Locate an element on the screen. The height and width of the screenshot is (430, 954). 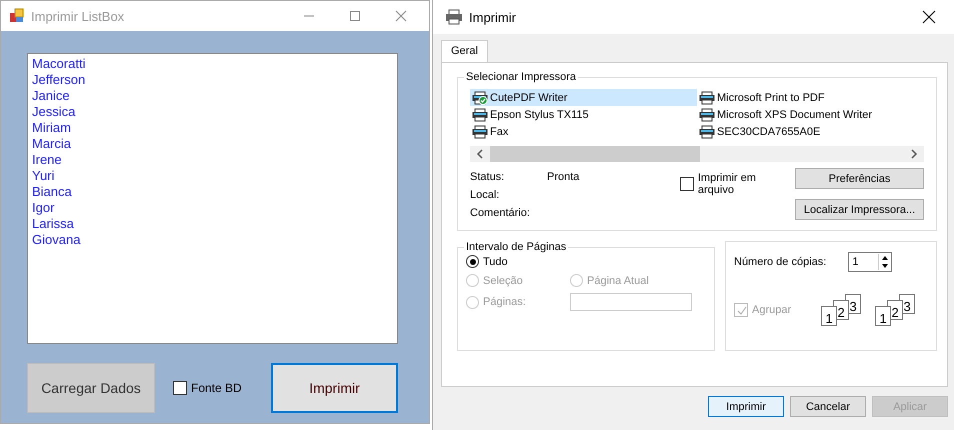
info-label: Comentário: is located at coordinates (500, 213).